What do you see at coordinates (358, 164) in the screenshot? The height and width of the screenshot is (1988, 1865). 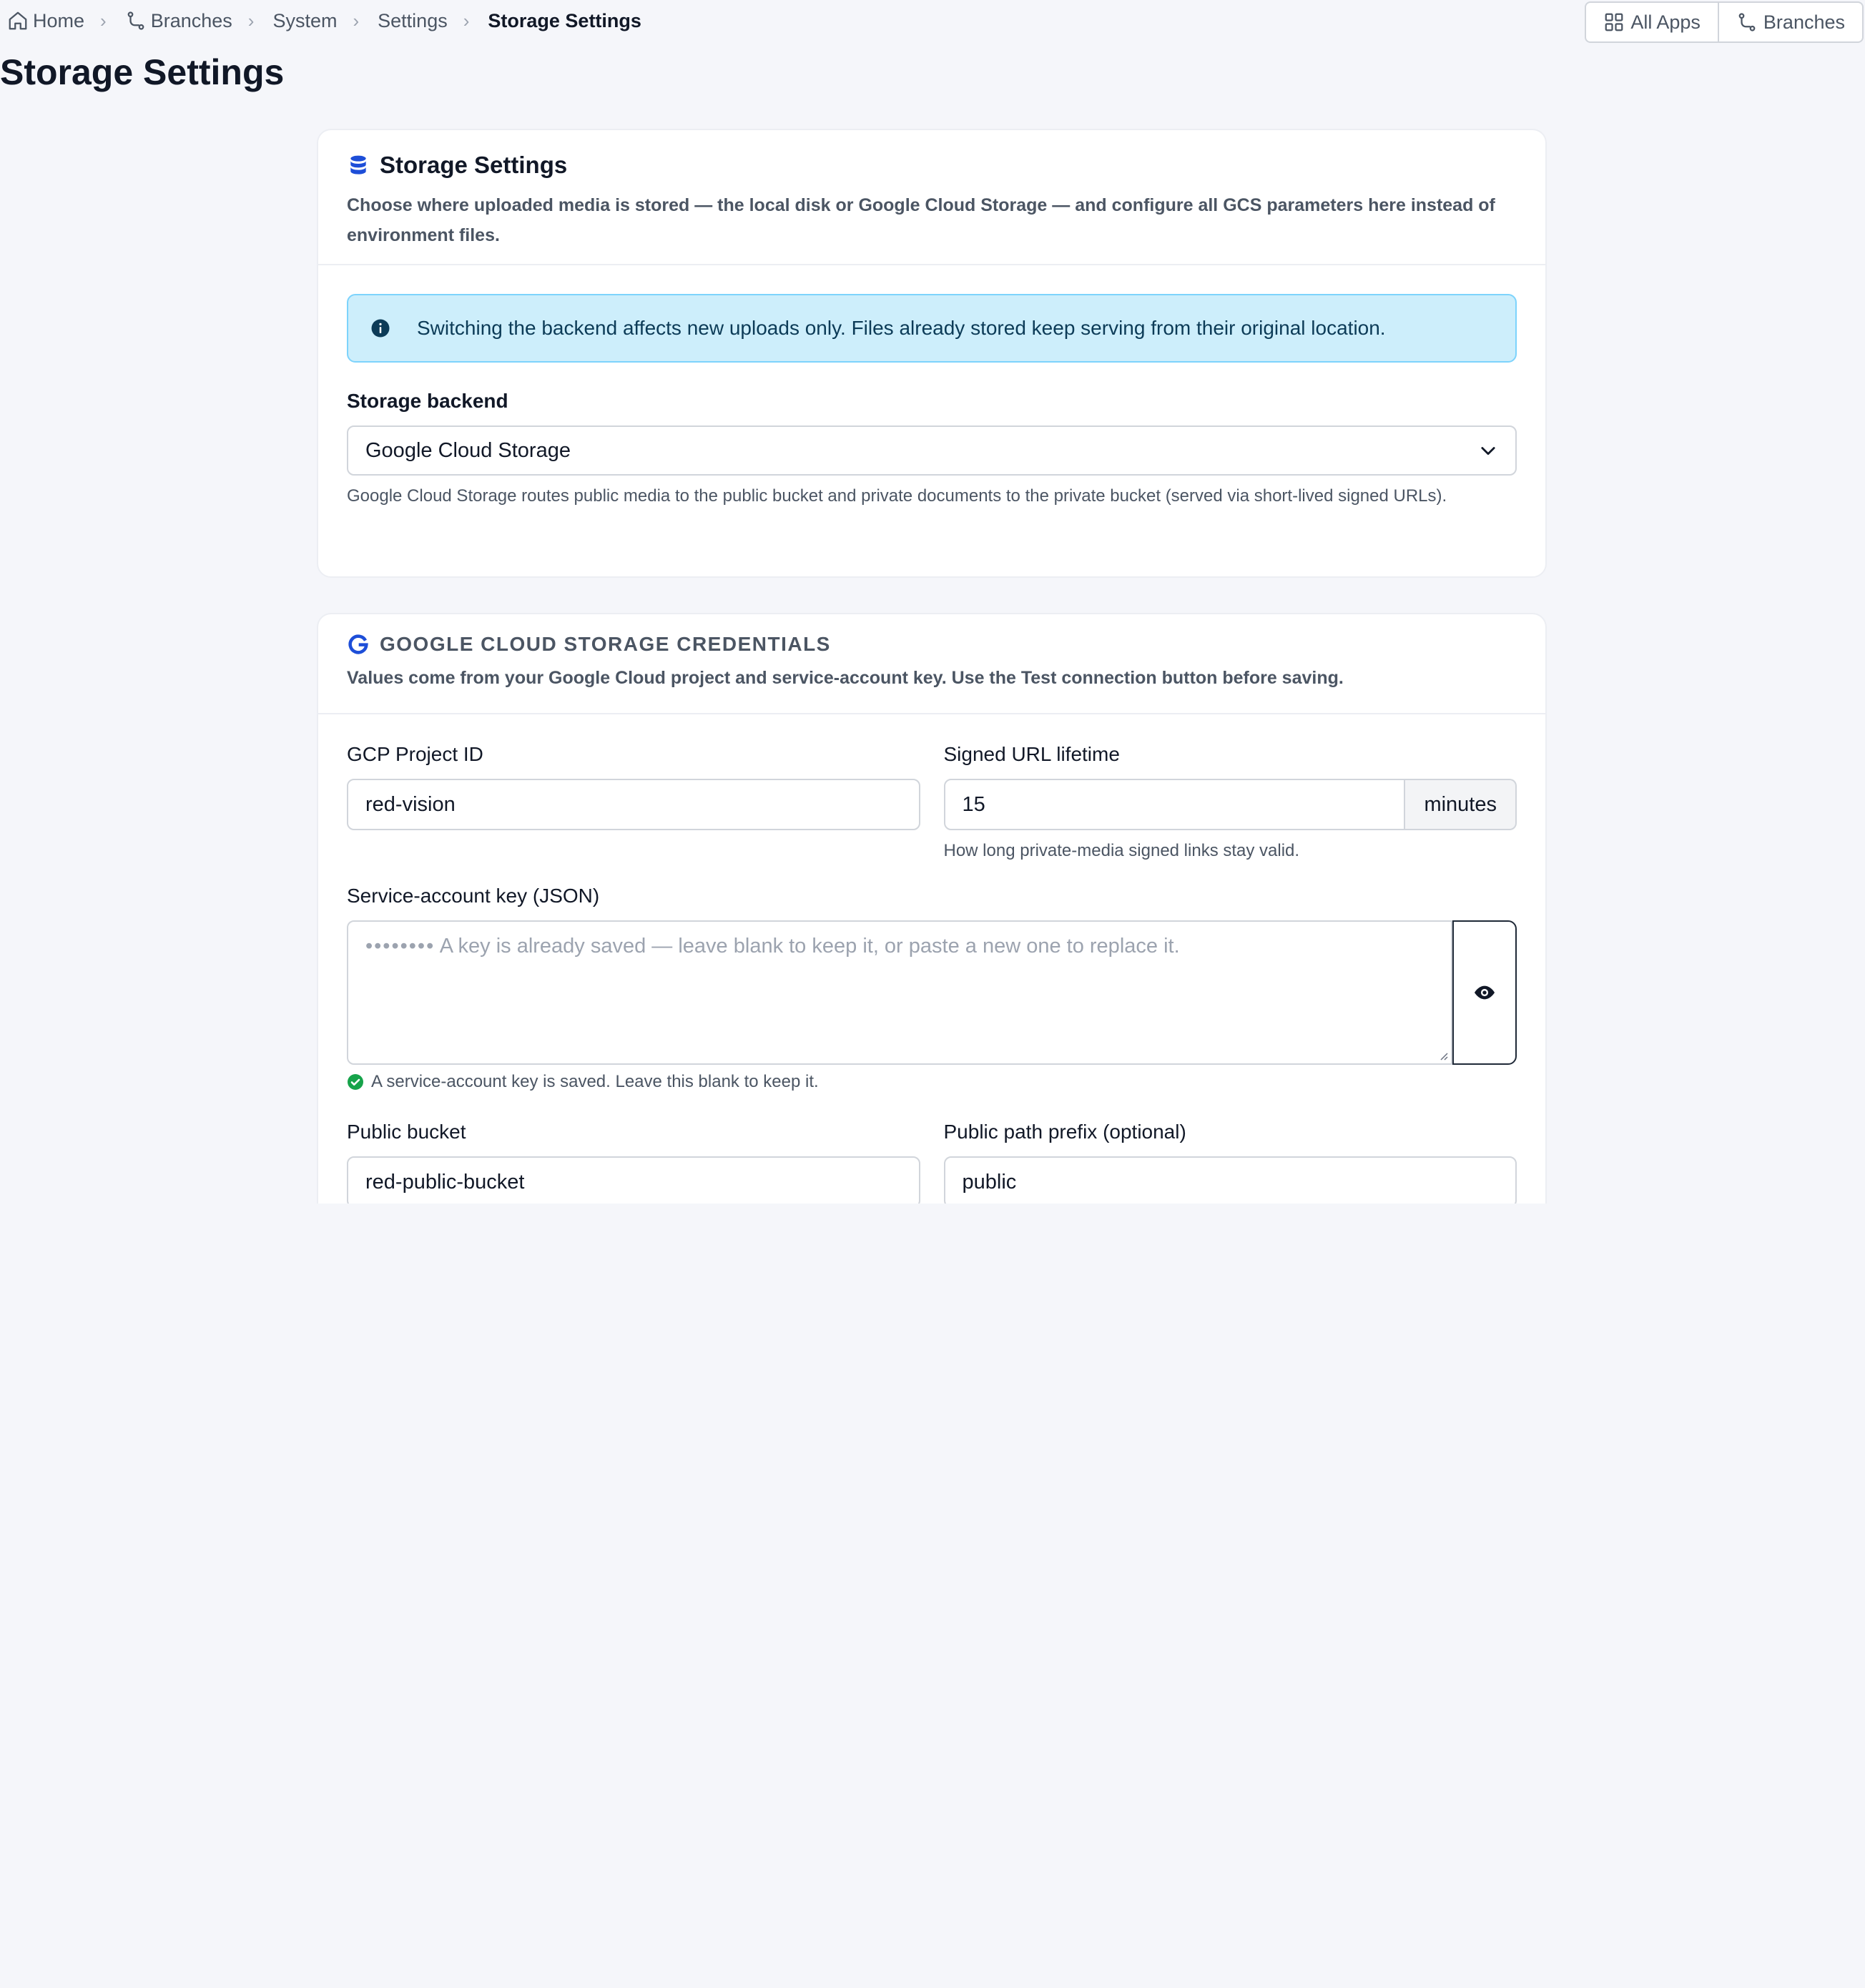 I see `database-icon` at bounding box center [358, 164].